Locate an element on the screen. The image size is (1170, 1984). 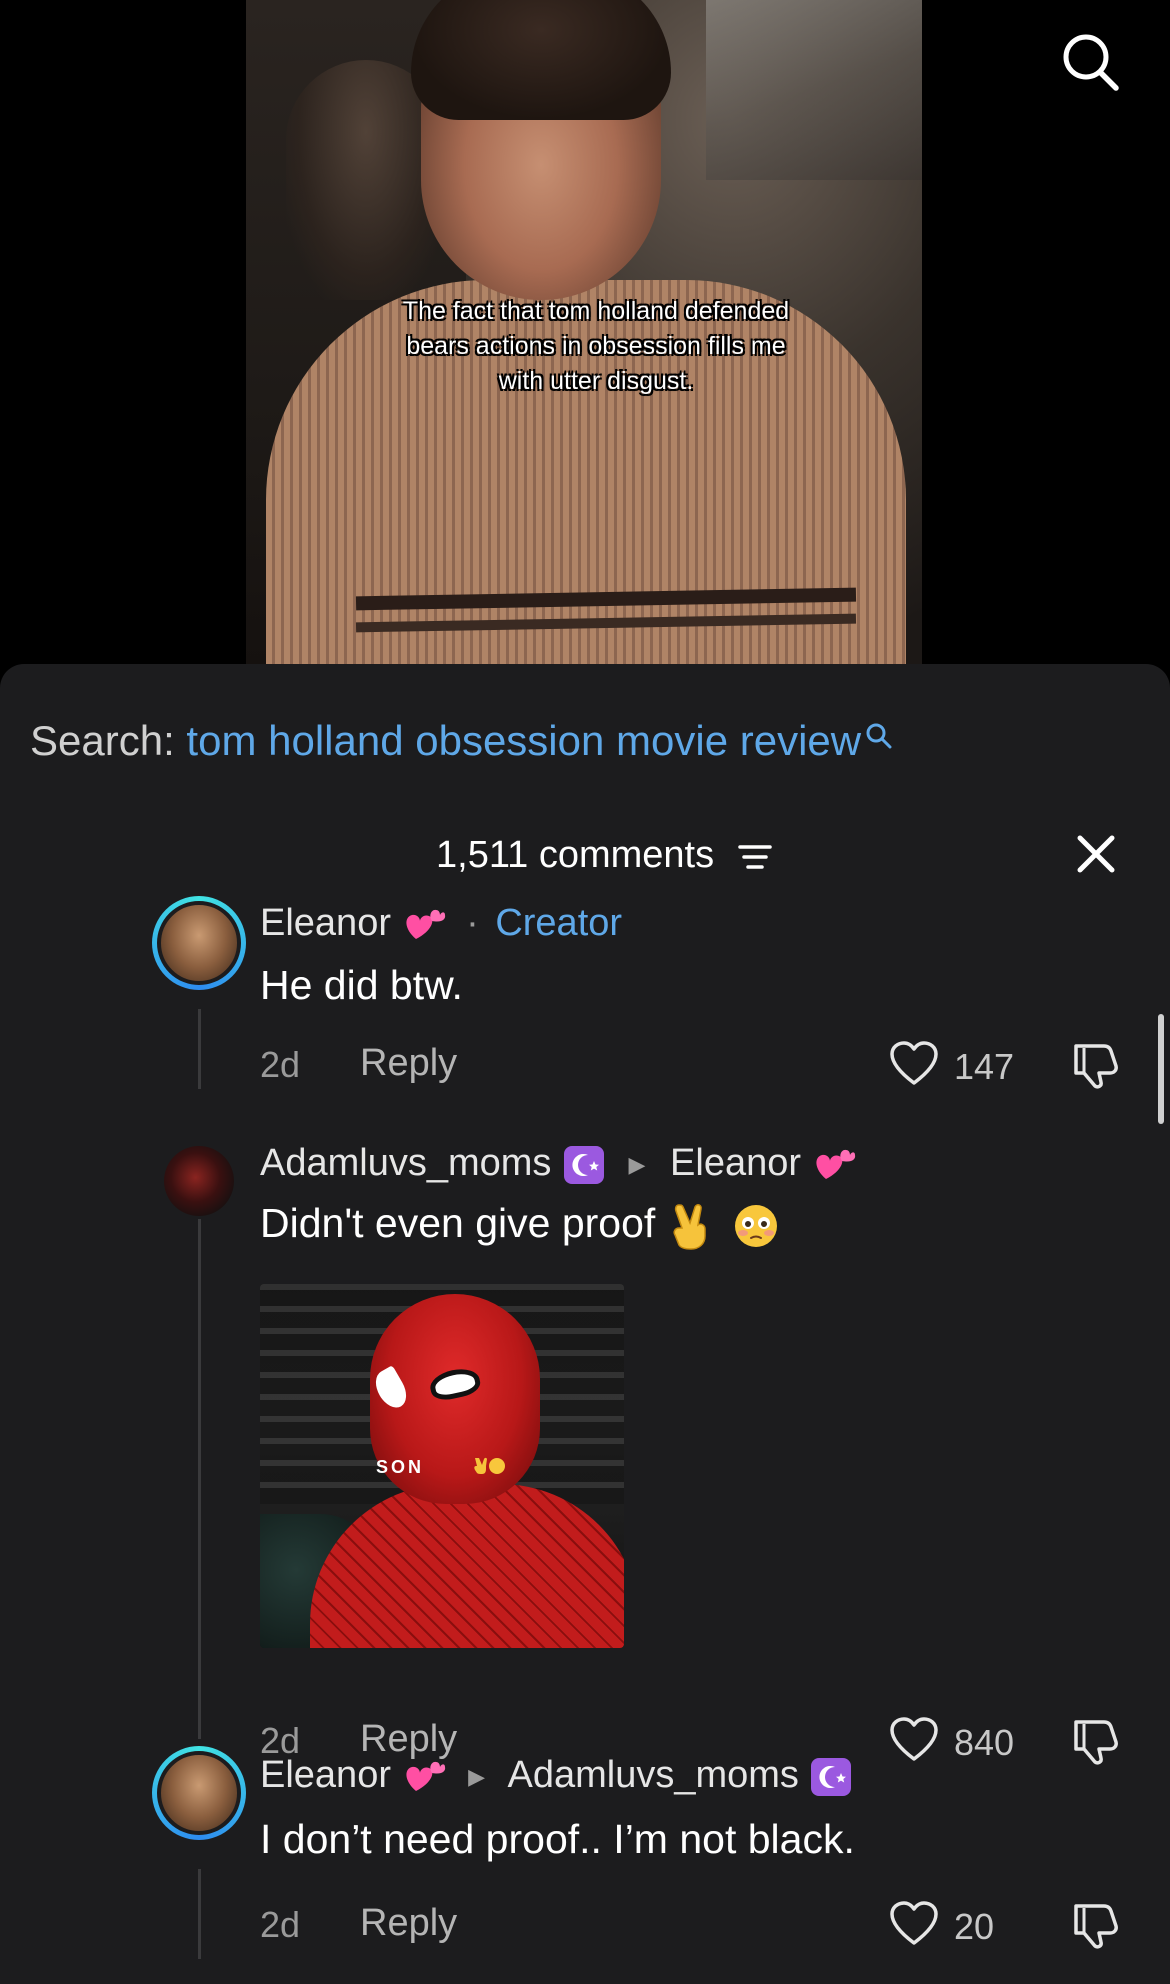
search-small-icon is located at coordinates (879, 736).